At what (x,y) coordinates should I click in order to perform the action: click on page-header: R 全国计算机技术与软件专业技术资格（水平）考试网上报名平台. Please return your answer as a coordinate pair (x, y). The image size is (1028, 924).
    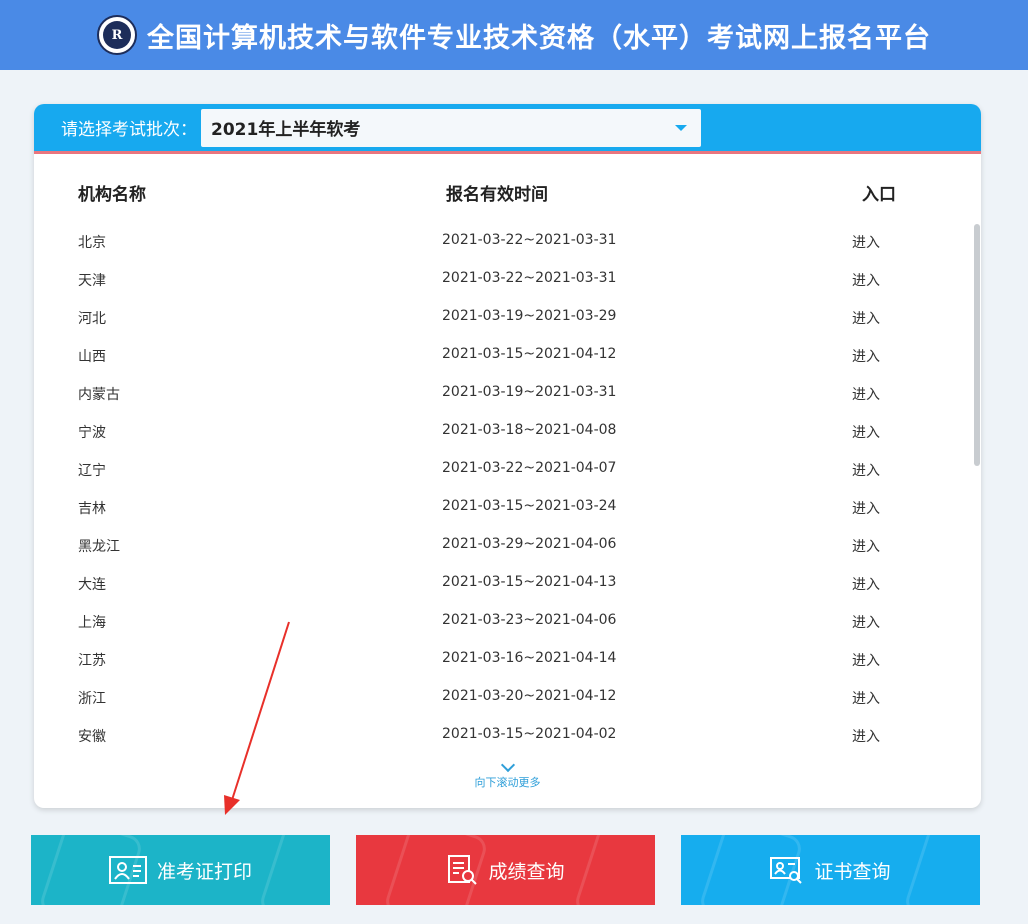
    Looking at the image, I should click on (514, 35).